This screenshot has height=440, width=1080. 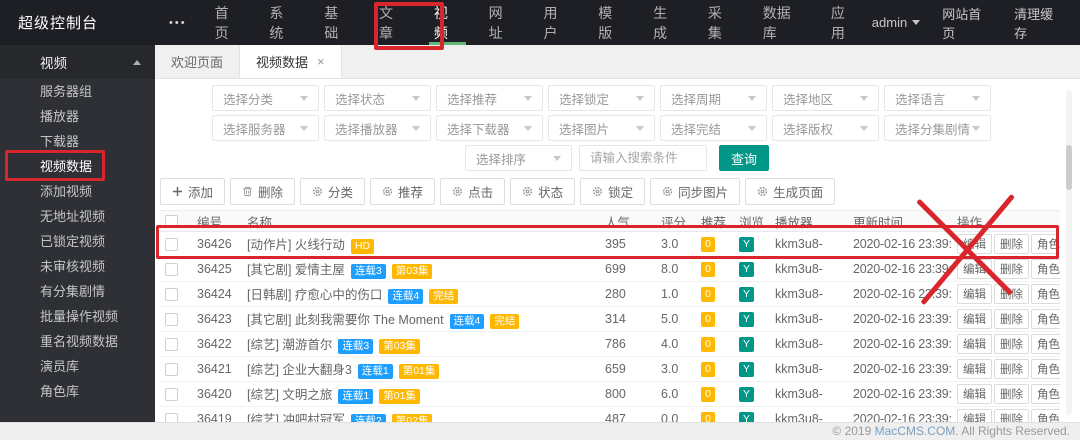 I want to click on toolbar-button: 分类, so click(x=333, y=191).